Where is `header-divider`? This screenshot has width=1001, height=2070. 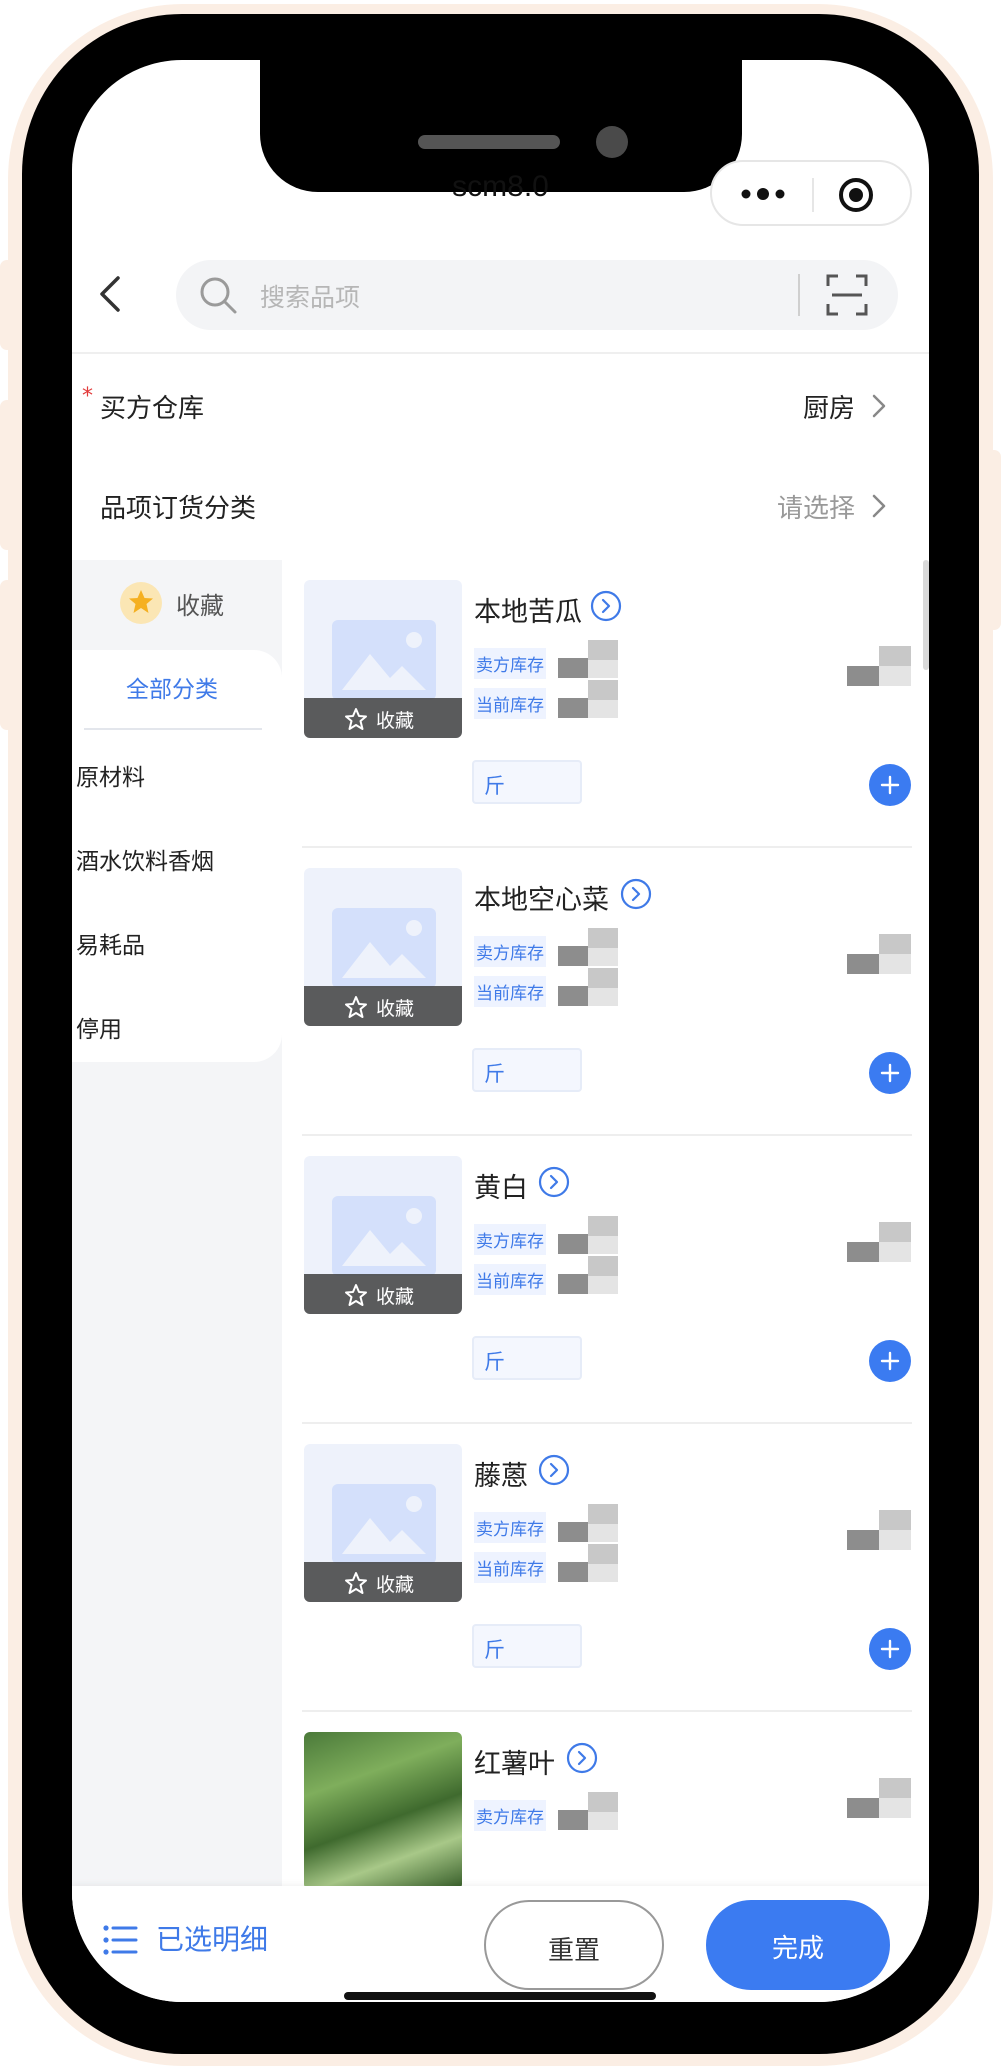
header-divider is located at coordinates (500, 353).